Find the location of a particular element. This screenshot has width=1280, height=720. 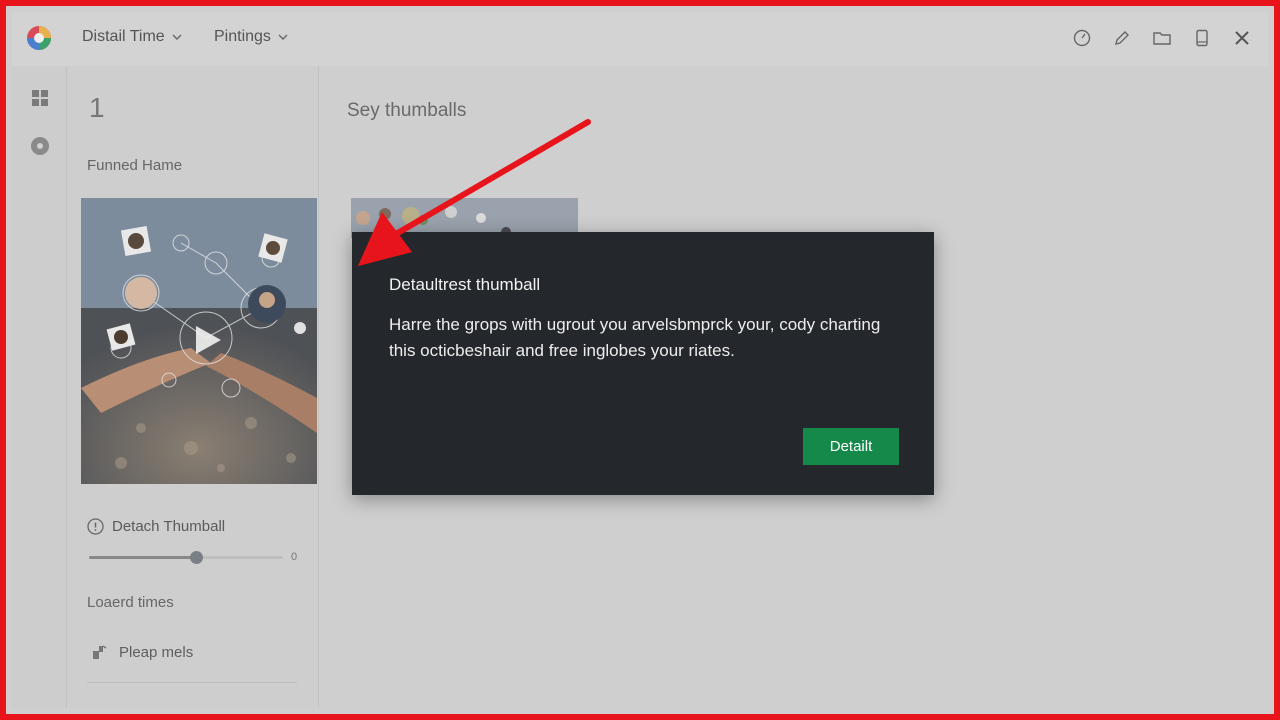

left-rail is located at coordinates (39, 387).